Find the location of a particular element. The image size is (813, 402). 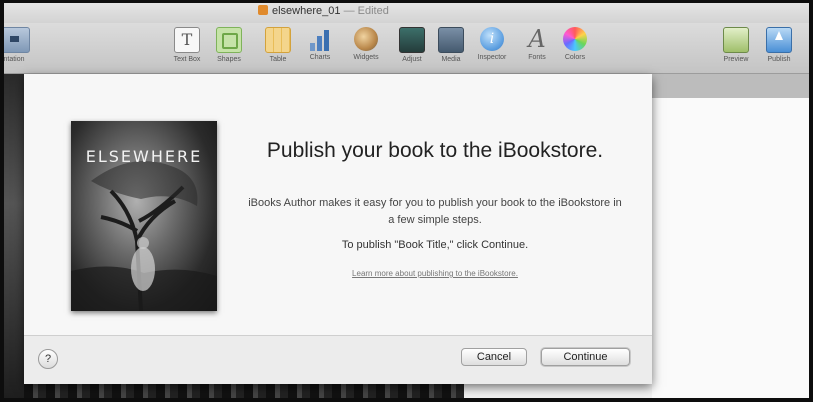

window-title-text: elsewhere_01 is located at coordinates (306, 11).